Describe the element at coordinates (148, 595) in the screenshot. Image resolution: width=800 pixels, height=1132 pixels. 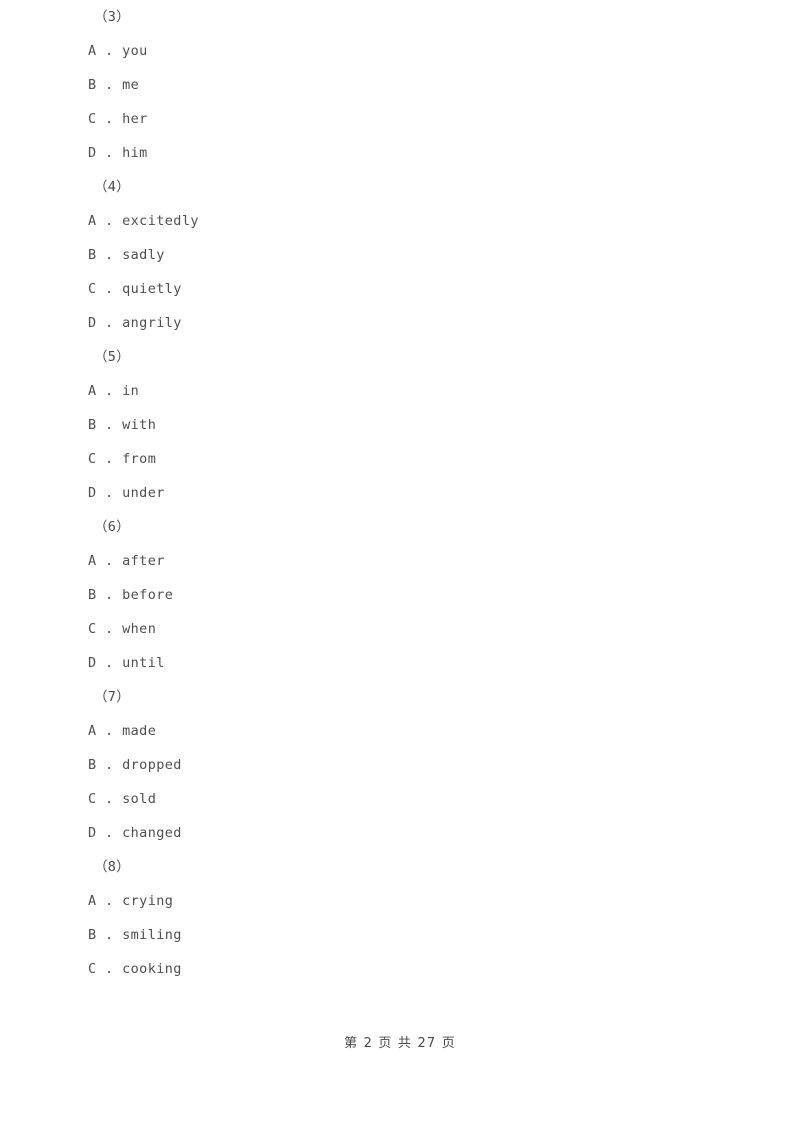
I see `option-text: before` at that location.